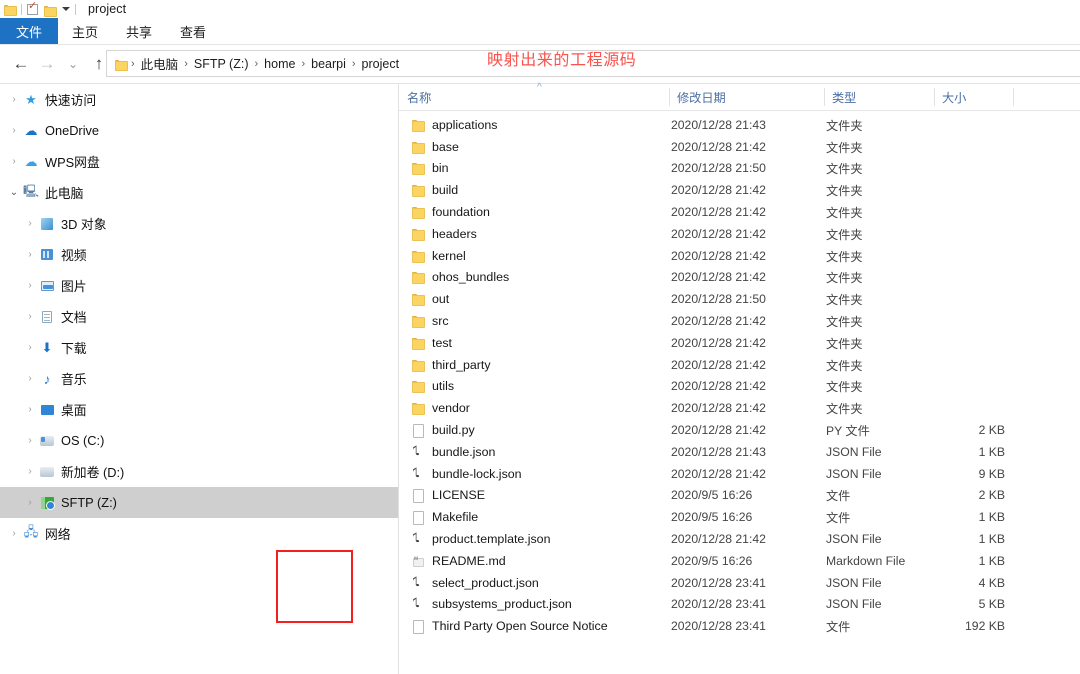 Image resolution: width=1080 pixels, height=674 pixels. I want to click on tab-view: 查看, so click(193, 31).